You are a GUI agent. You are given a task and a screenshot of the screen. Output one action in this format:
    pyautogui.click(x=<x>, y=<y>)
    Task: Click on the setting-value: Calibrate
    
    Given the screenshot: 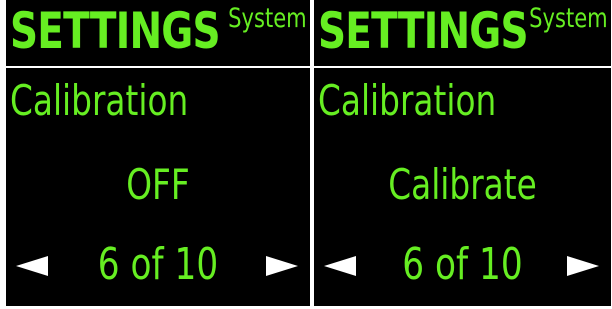 What is the action you would take?
    pyautogui.click(x=463, y=185)
    